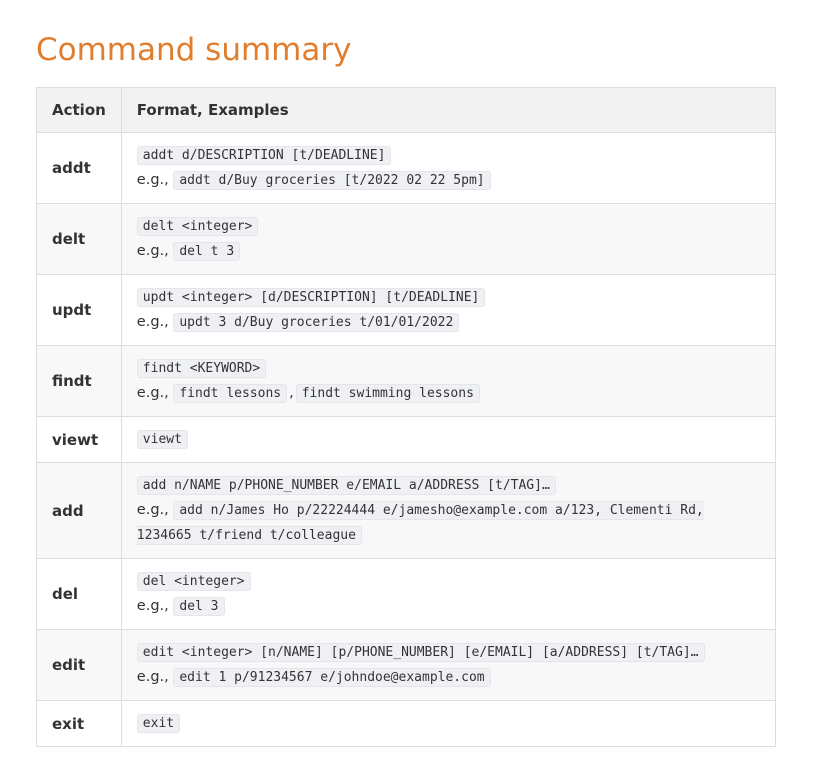  What do you see at coordinates (79, 110) in the screenshot?
I see `header-action: Action` at bounding box center [79, 110].